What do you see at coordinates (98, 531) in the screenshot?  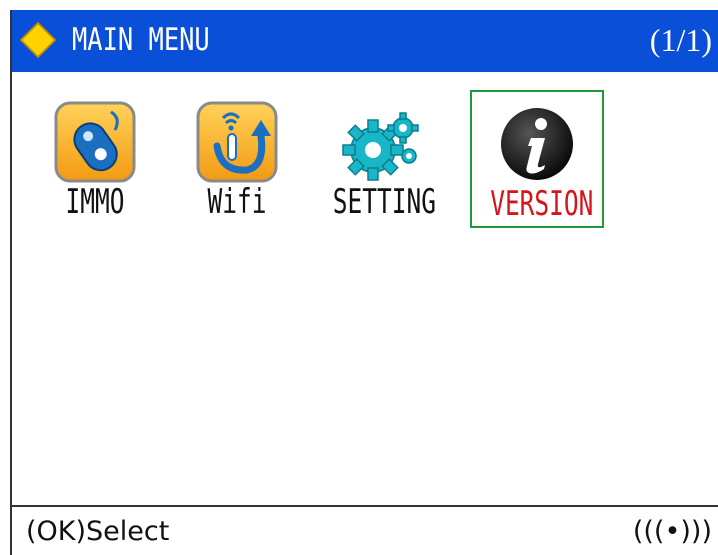 I see `ok-select-hint: (OK)Select` at bounding box center [98, 531].